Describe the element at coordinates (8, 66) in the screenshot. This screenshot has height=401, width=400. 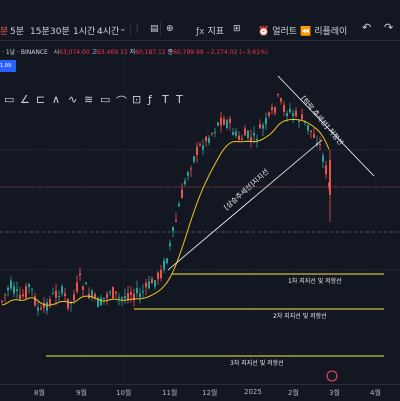
I see `price-badge: 1.99` at that location.